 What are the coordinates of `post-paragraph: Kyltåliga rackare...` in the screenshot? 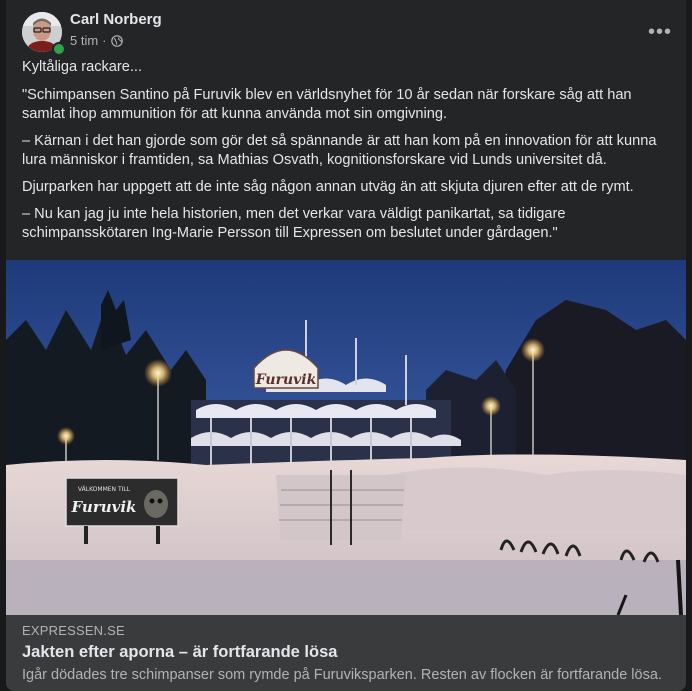 It's located at (82, 67).